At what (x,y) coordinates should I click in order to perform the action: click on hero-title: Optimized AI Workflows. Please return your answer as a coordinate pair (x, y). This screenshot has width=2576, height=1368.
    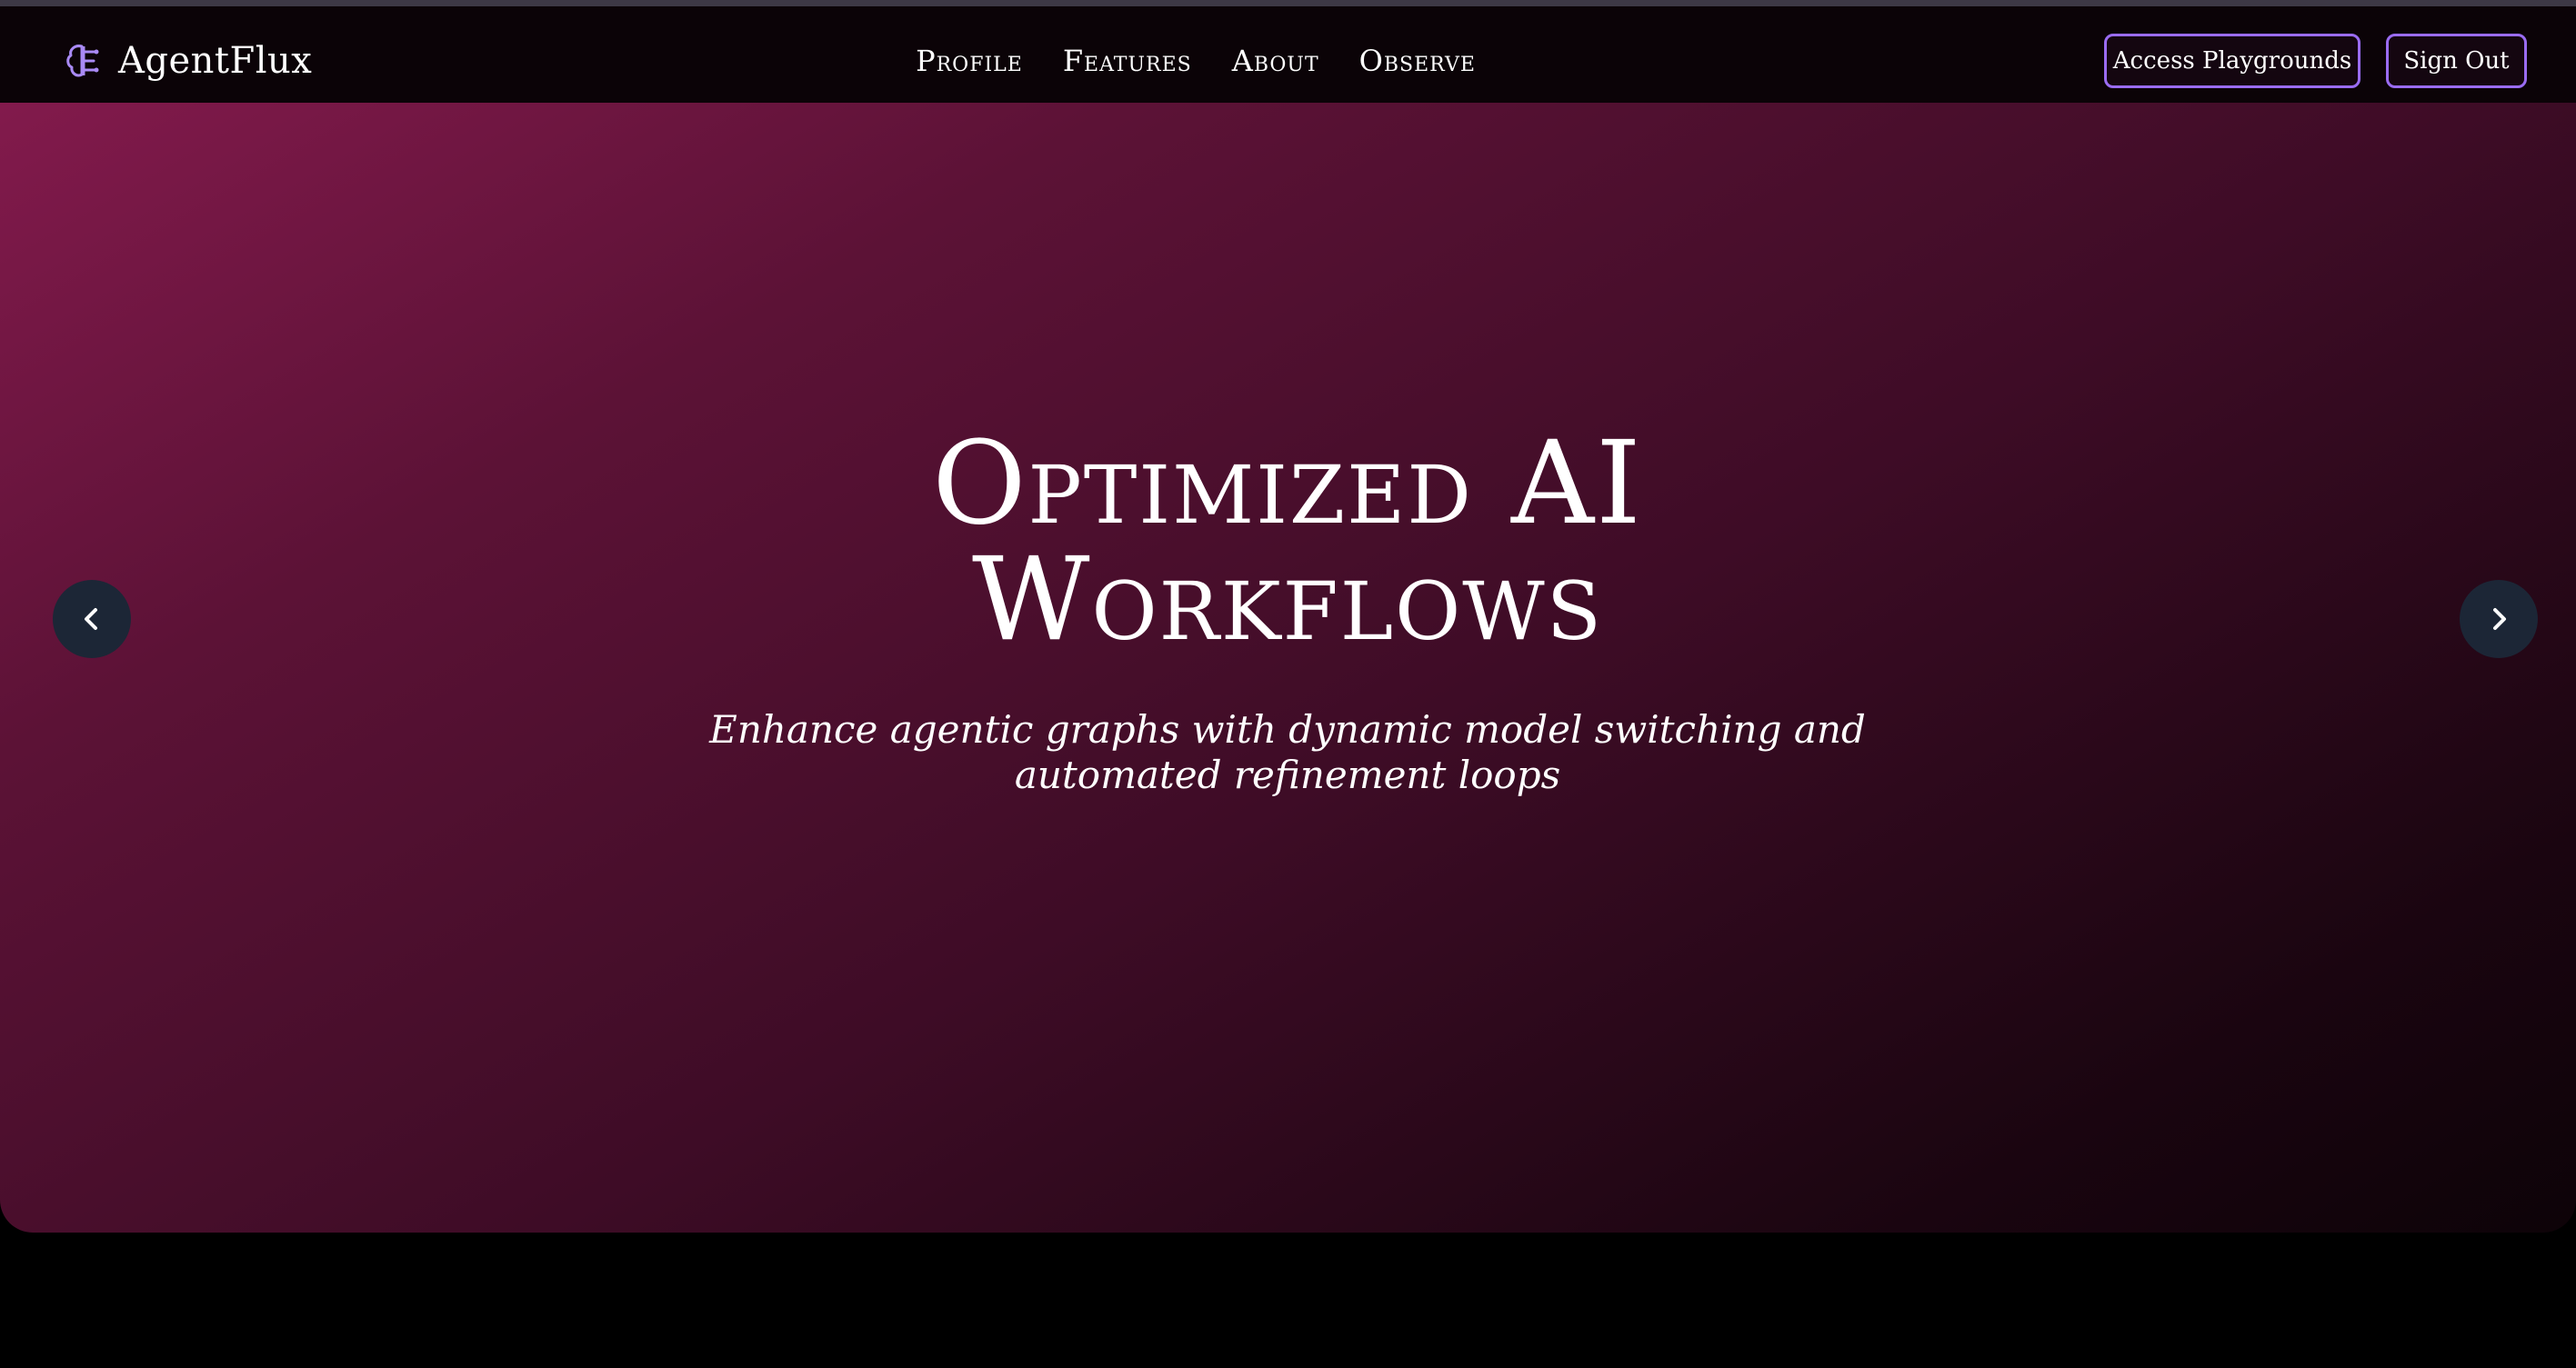
    Looking at the image, I should click on (1287, 541).